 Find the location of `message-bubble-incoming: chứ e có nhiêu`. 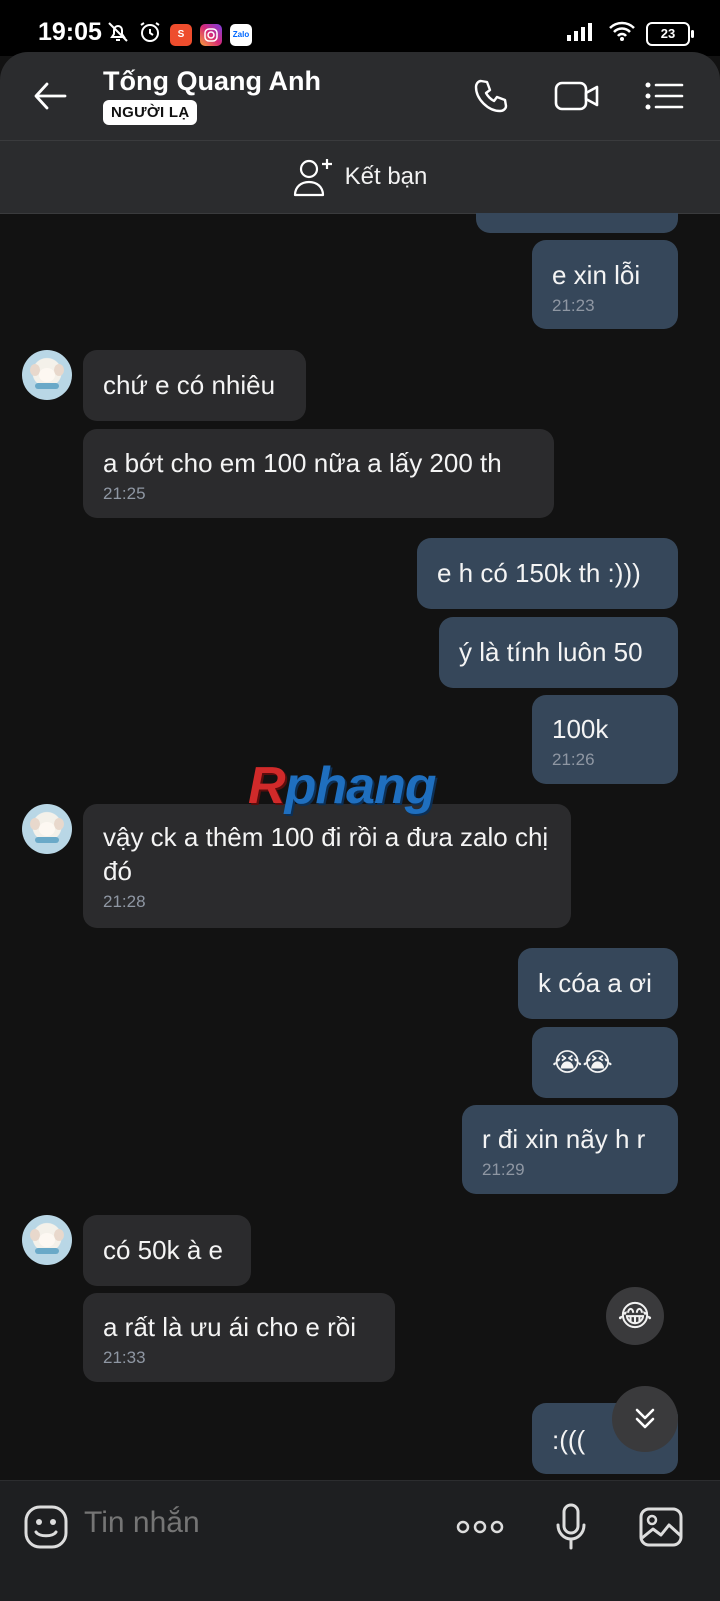

message-bubble-incoming: chứ e có nhiêu is located at coordinates (194, 385).